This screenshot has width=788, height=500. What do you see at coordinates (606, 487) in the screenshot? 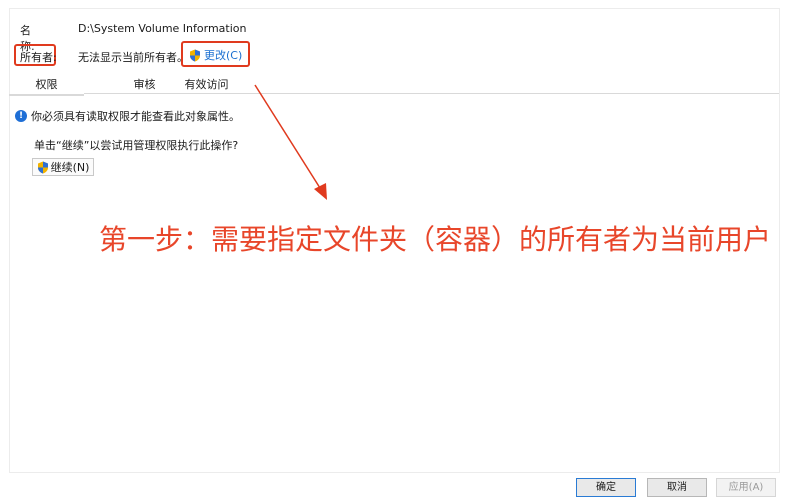
I see `ok-button: 确定` at bounding box center [606, 487].